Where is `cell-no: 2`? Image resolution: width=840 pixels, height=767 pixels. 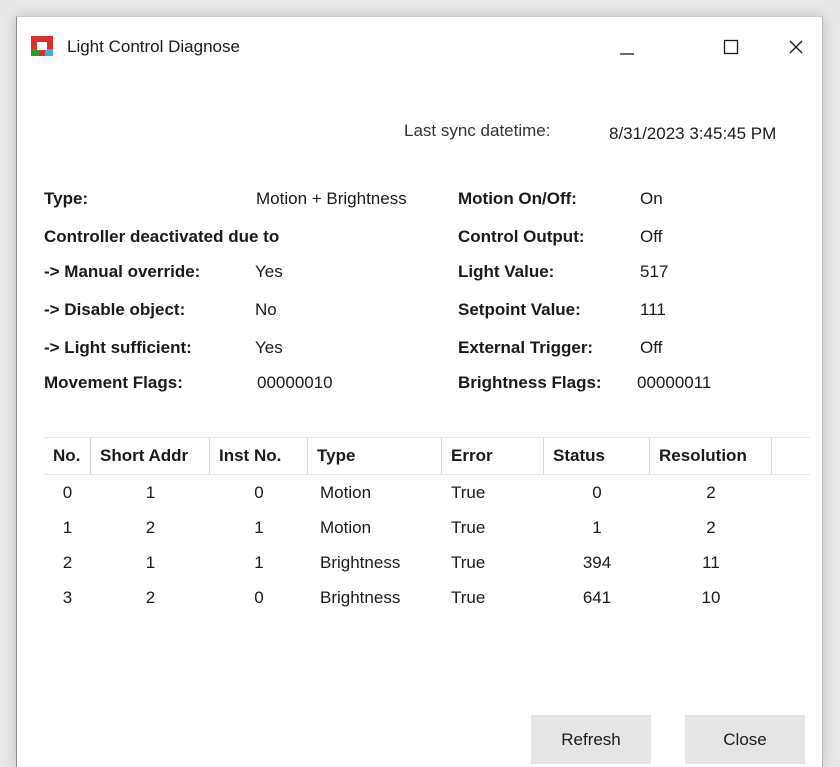 cell-no: 2 is located at coordinates (67, 562).